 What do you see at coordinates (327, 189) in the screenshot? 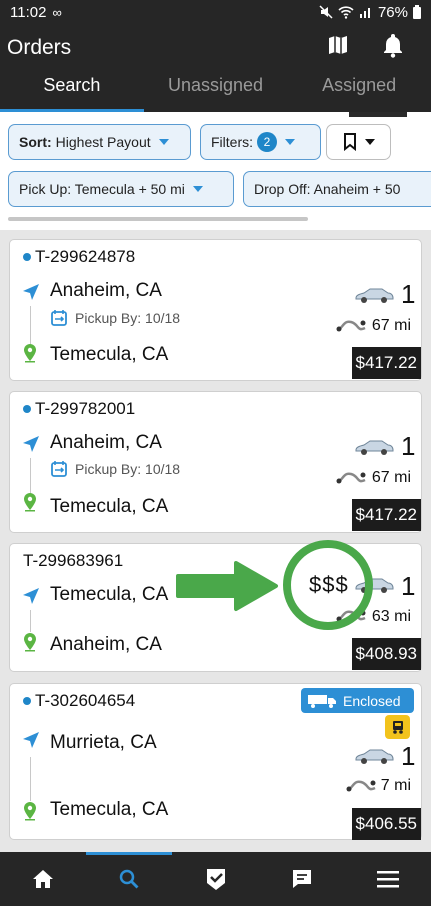
I see `dropoff-filter-label: Drop Off: Anaheim + 50` at bounding box center [327, 189].